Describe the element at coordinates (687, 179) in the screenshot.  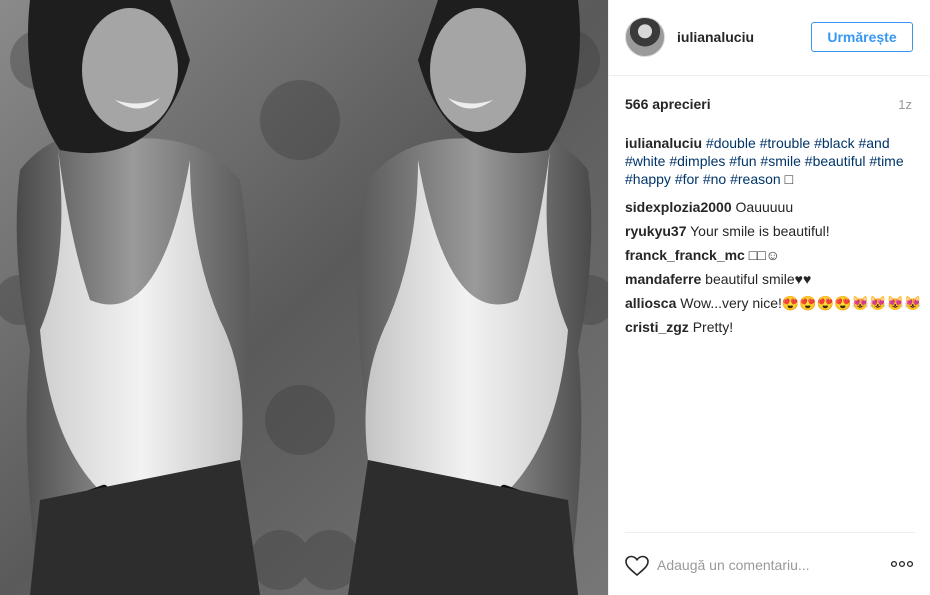
I see `hashtag-link: #for` at that location.